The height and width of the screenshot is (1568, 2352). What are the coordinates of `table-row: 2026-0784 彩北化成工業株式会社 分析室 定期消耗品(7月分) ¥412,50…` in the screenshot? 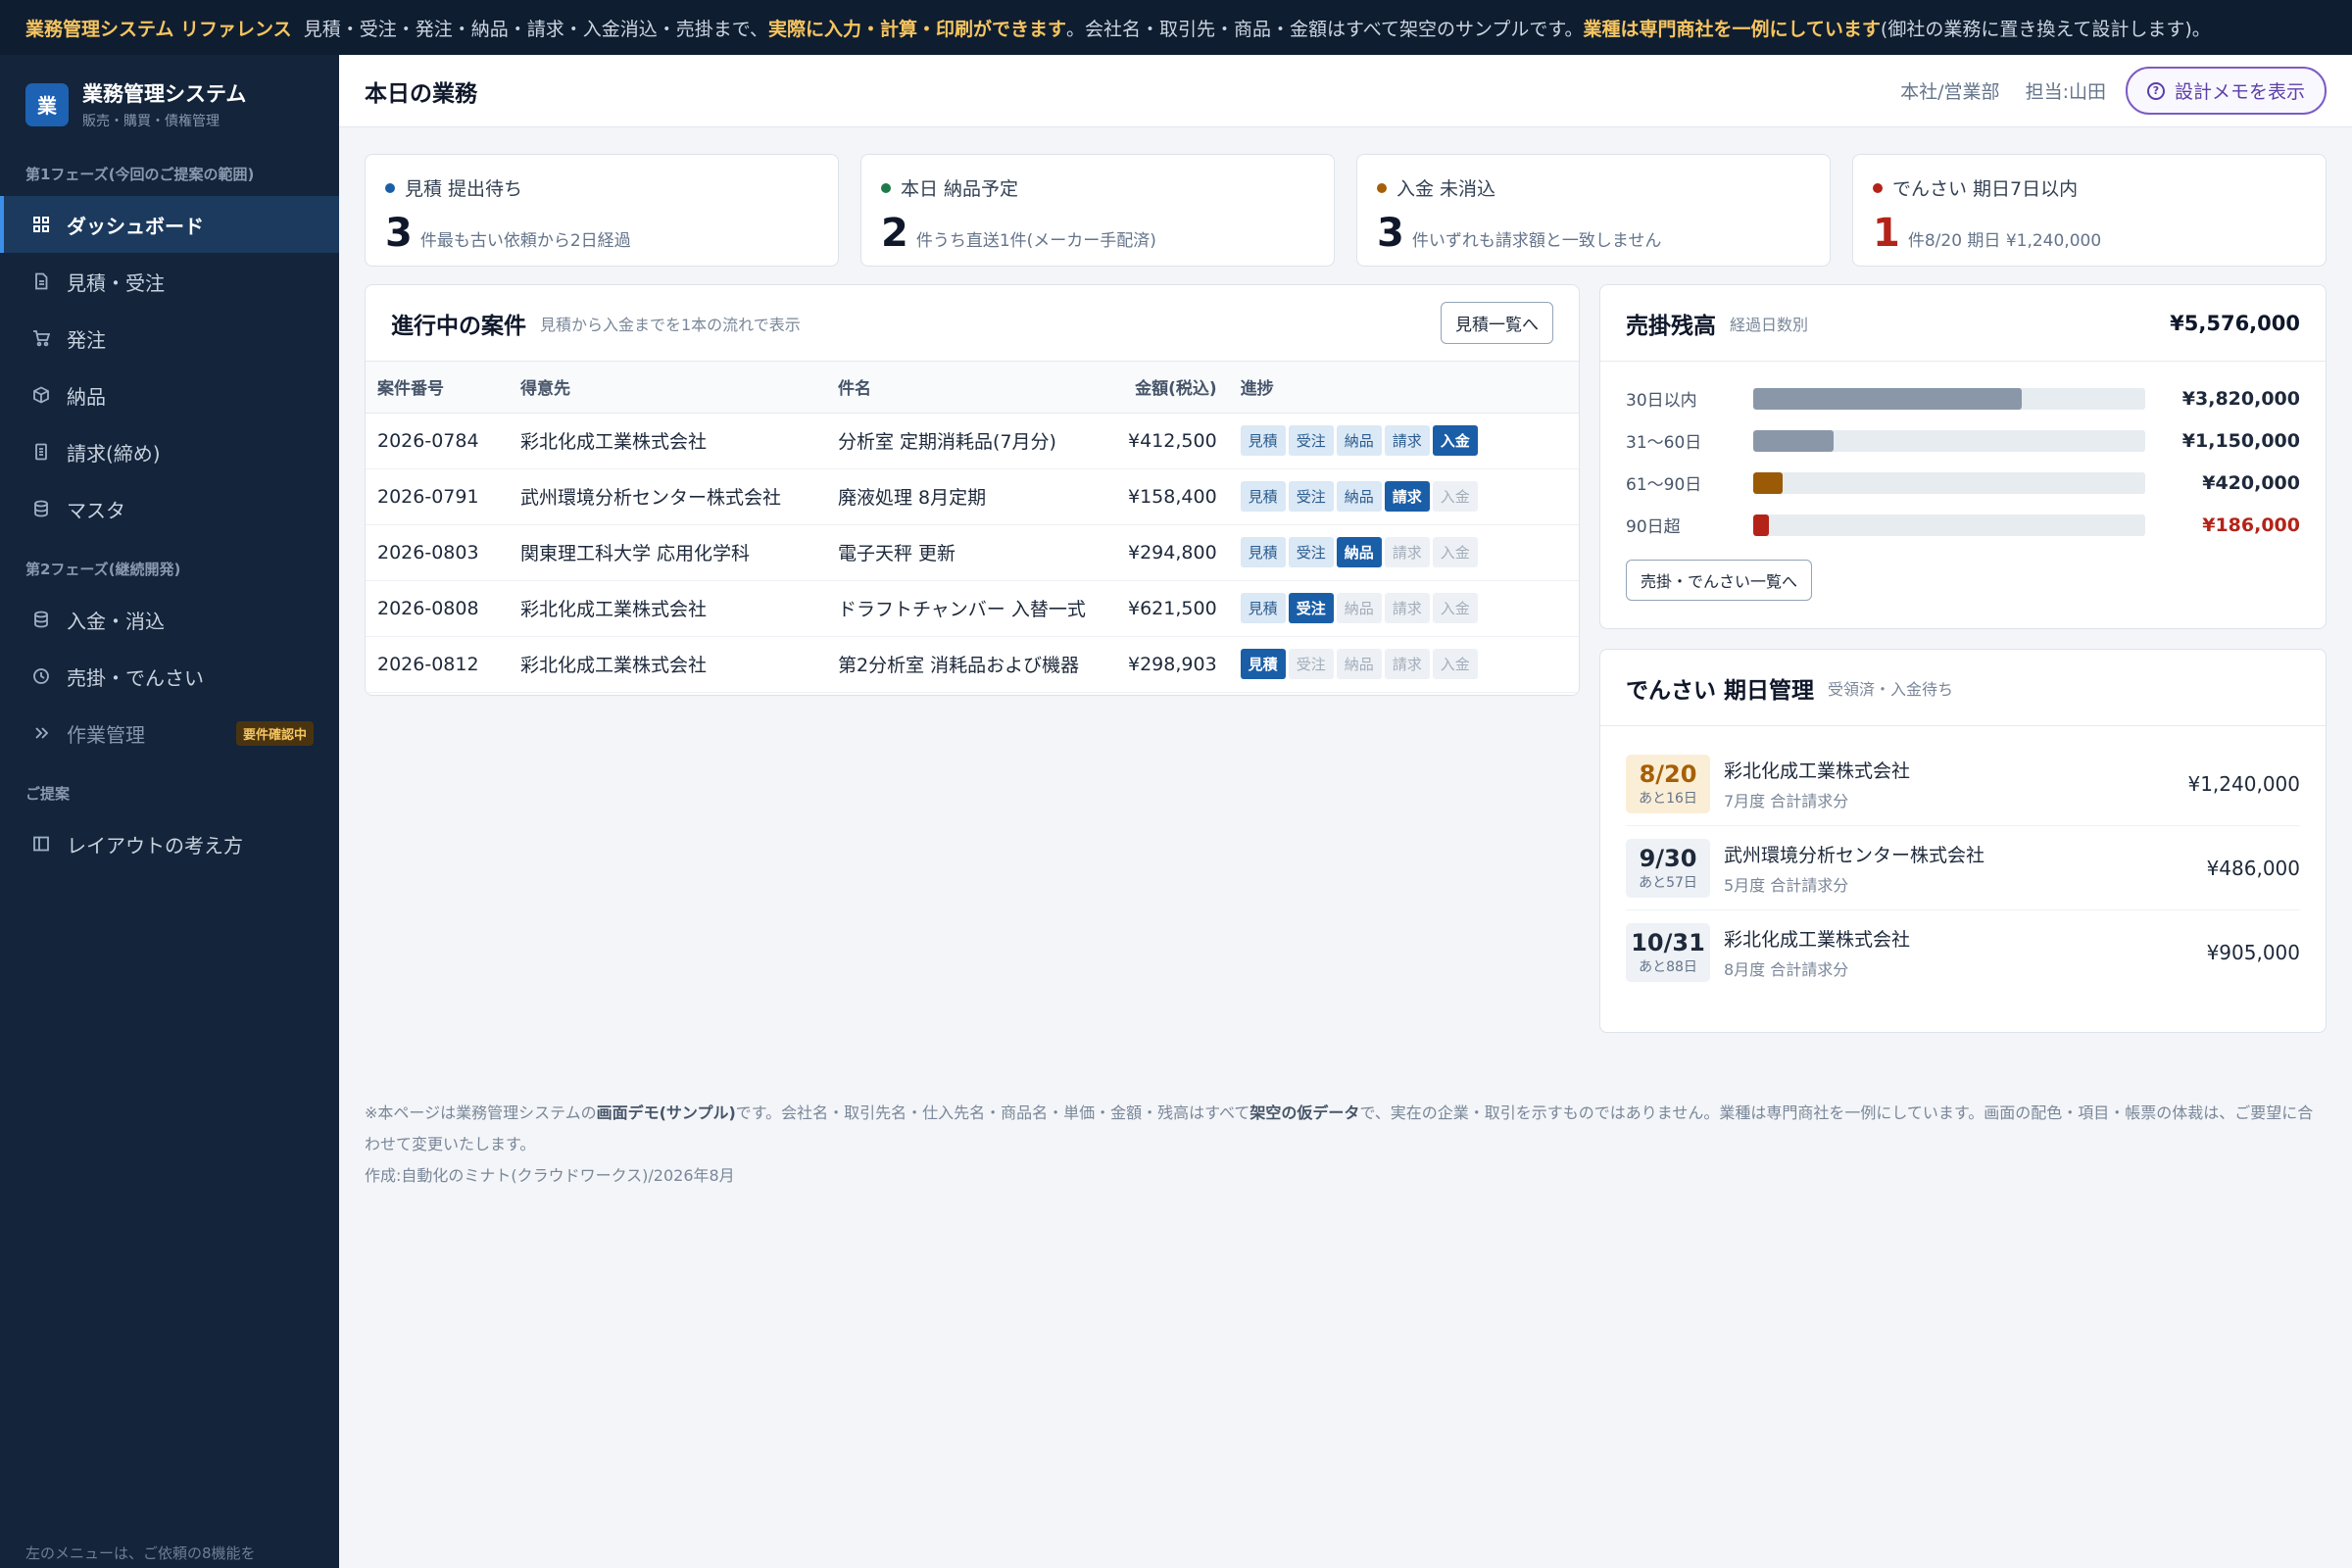 It's located at (972, 441).